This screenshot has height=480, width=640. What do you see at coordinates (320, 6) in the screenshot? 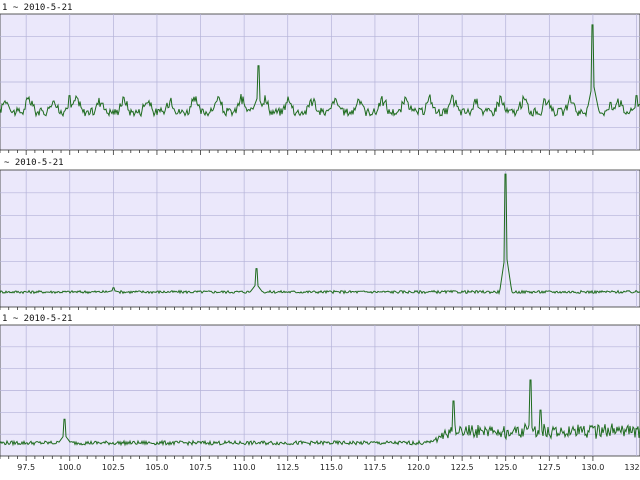
I see `panel-1-header` at bounding box center [320, 6].